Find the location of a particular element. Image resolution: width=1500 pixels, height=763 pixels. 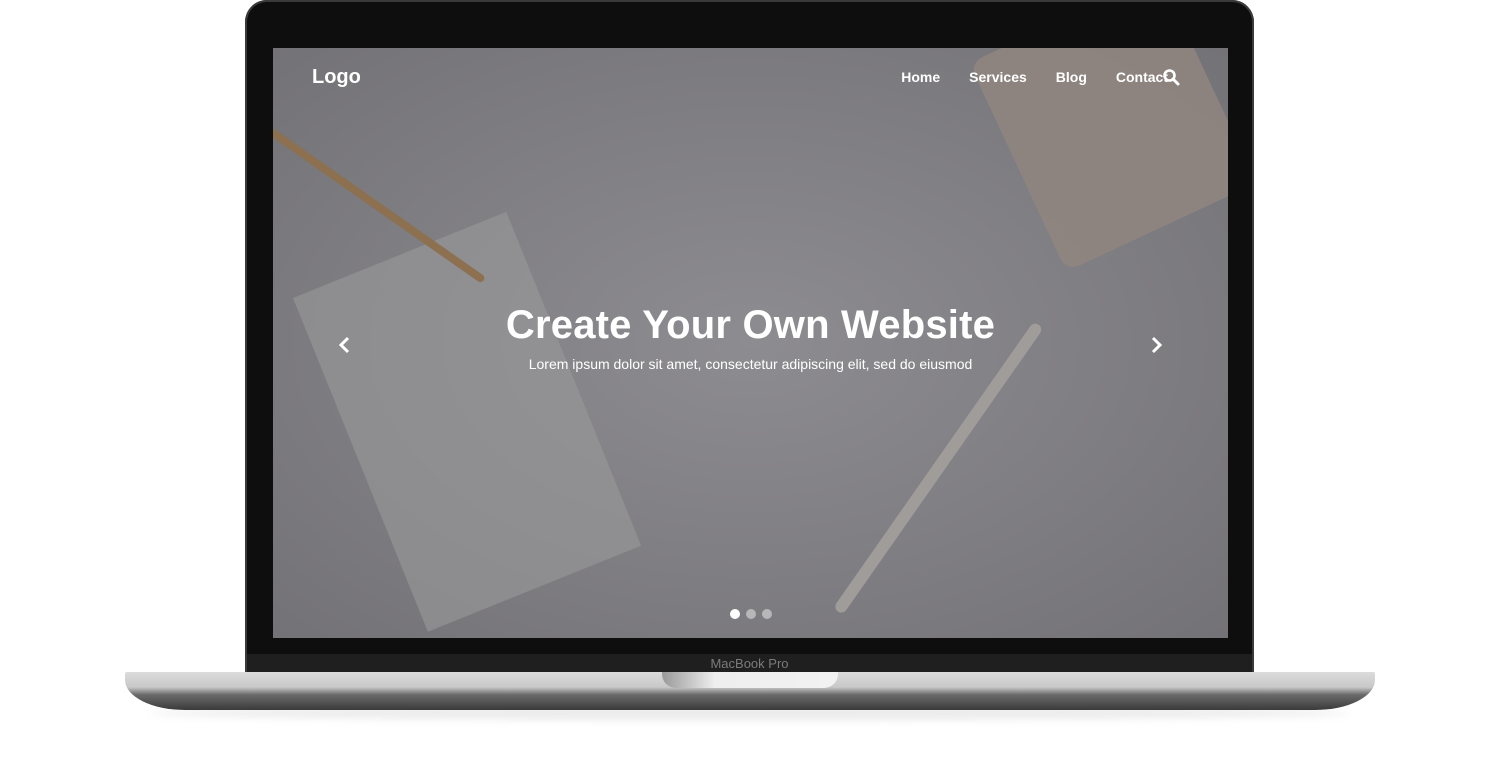

laptop-notch is located at coordinates (750, 680).